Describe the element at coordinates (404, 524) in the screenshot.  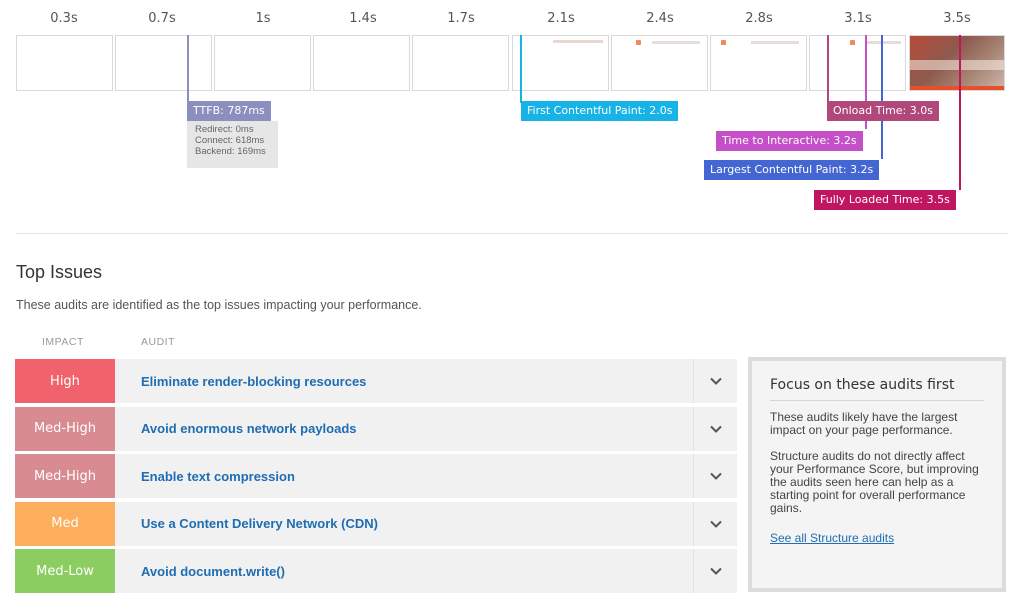
I see `audit-title: Use a Content Delivery Network (CDN)` at that location.